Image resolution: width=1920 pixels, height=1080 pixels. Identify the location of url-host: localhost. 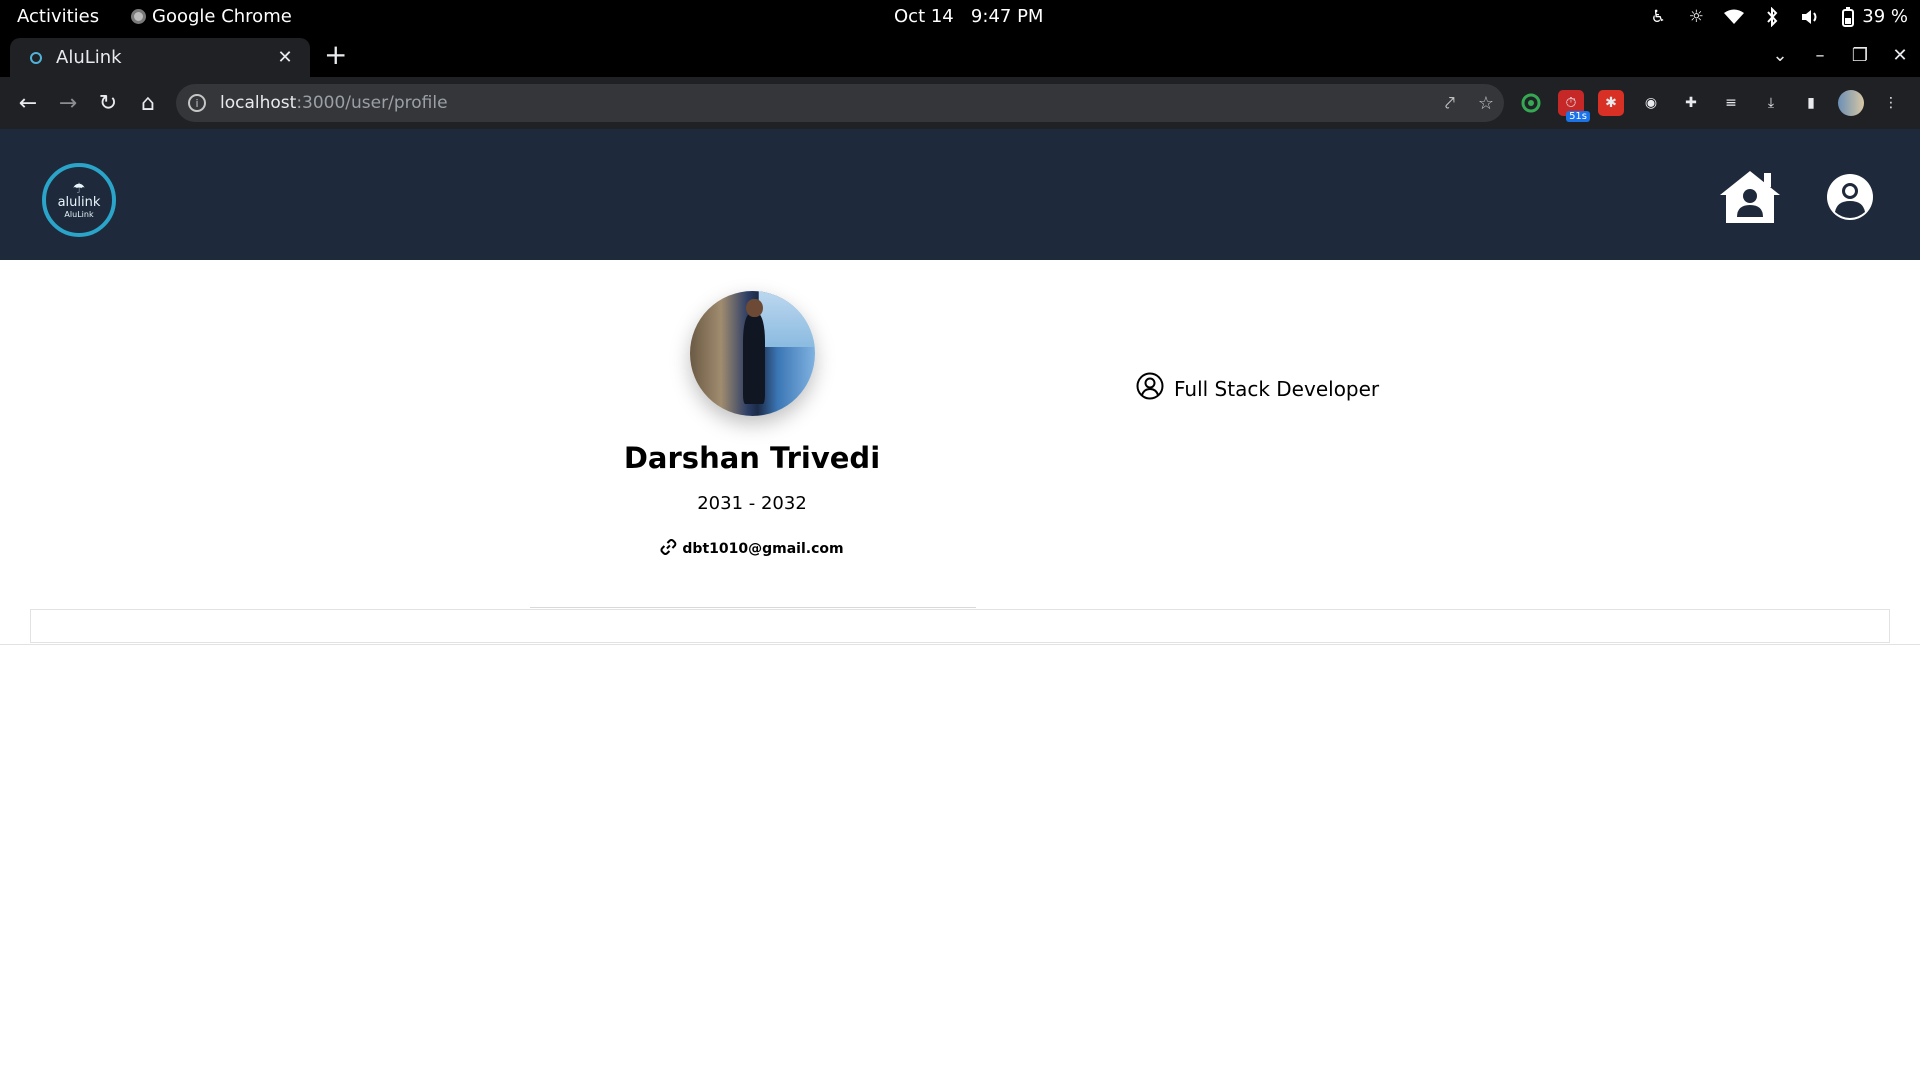
(258, 103).